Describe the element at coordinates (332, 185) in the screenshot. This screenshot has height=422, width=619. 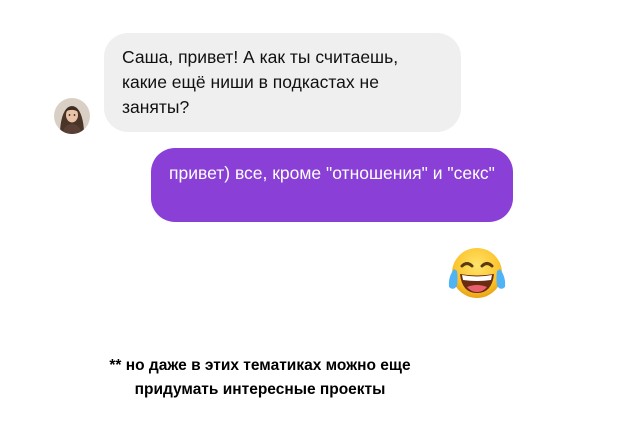
I see `outgoing-message-bubble: привет) все, кроме "отношения" и "секс"` at that location.